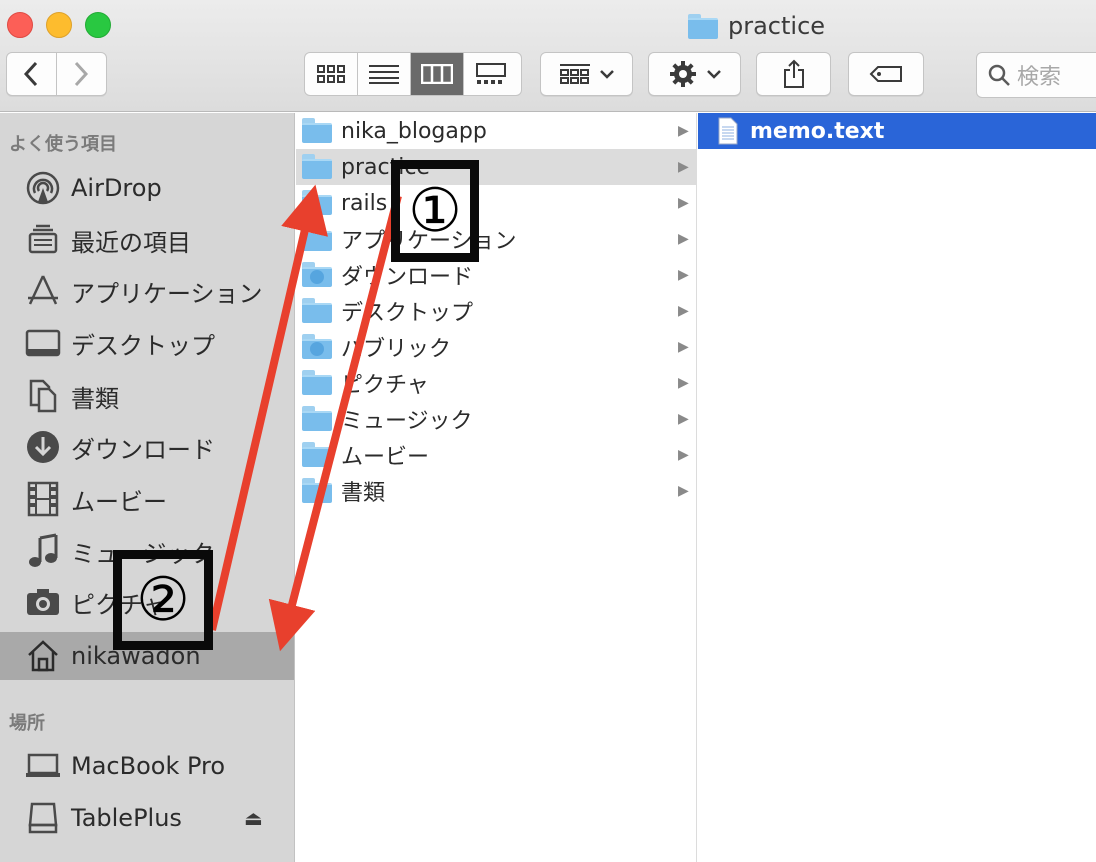  I want to click on nav-buttons, so click(56, 74).